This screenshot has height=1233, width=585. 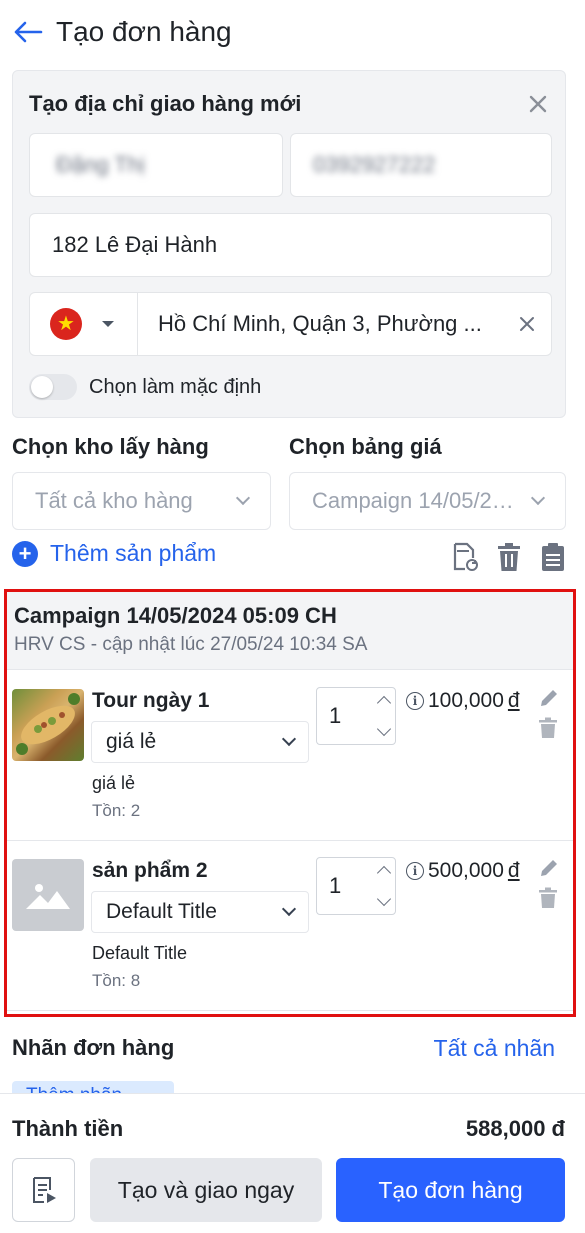 I want to click on refresh-doc-icon, so click(x=465, y=557).